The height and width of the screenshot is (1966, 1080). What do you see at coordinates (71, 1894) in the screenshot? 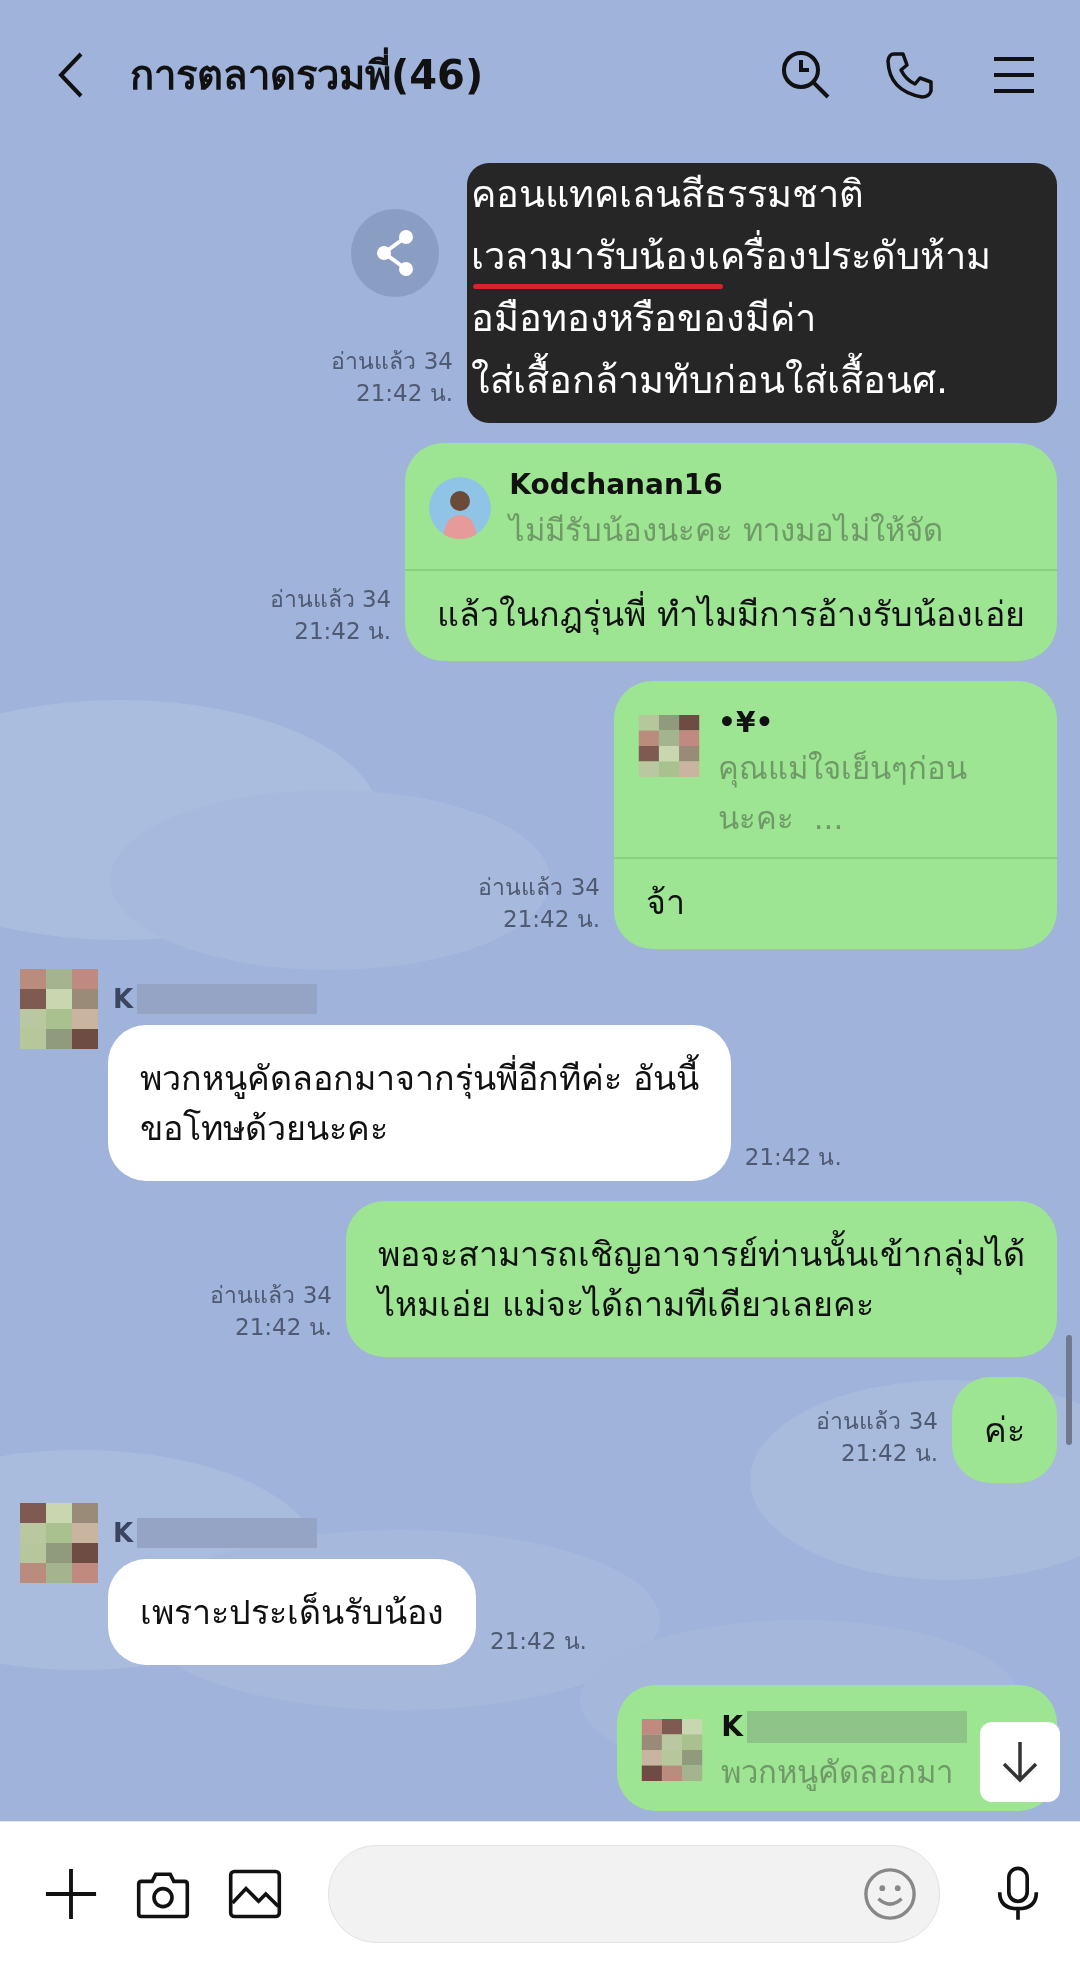
I see `plus-icon` at bounding box center [71, 1894].